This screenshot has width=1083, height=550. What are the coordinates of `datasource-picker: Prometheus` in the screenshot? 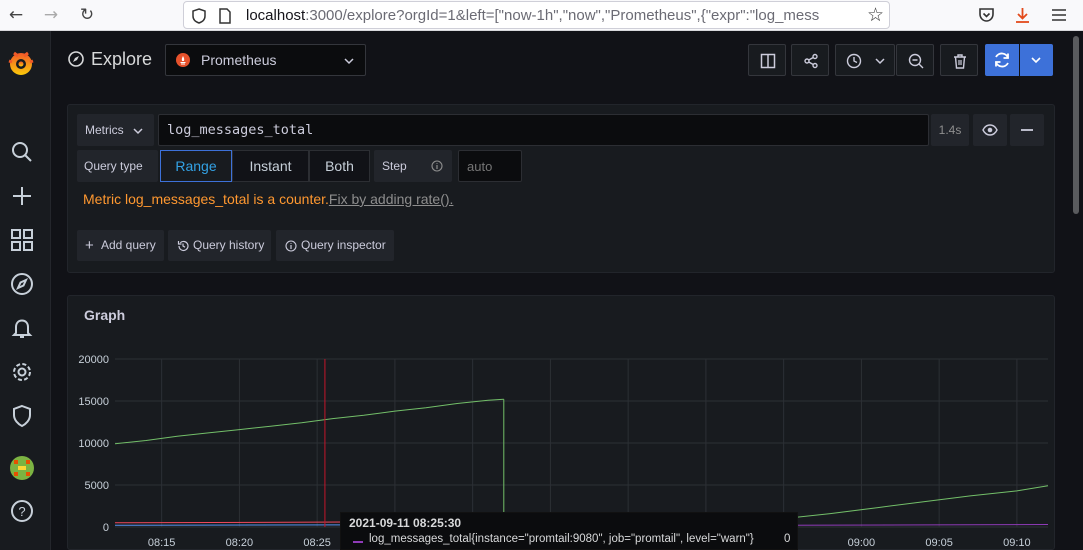 It's located at (265, 60).